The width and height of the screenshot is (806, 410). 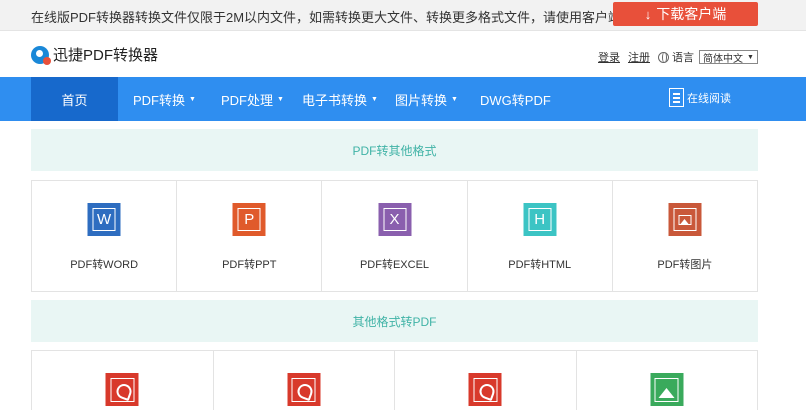 I want to click on login-link: 登录, so click(x=609, y=57).